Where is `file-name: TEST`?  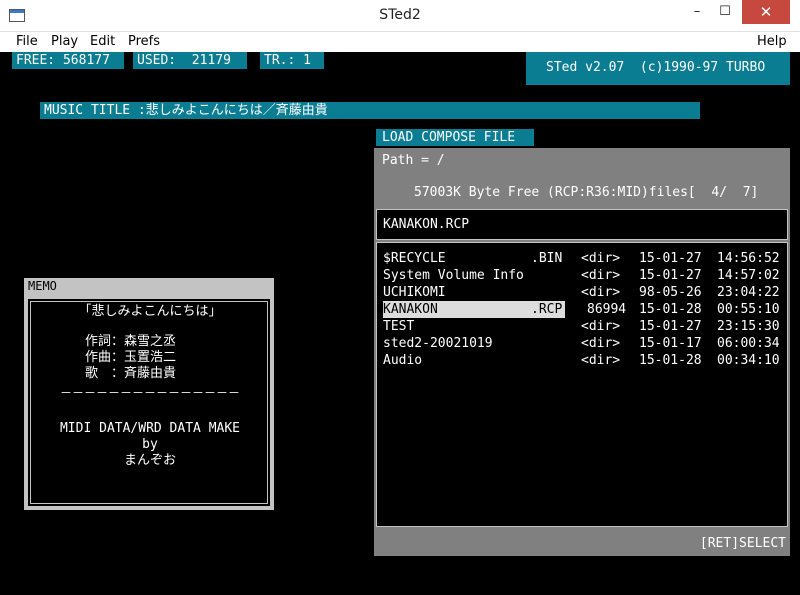
file-name: TEST is located at coordinates (399, 326).